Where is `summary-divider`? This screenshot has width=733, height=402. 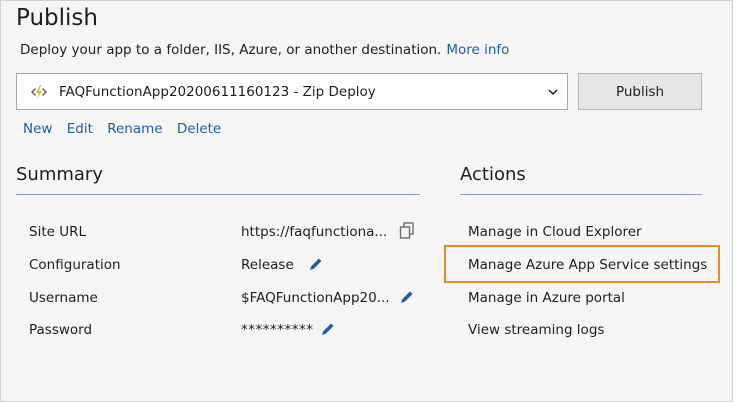
summary-divider is located at coordinates (218, 194).